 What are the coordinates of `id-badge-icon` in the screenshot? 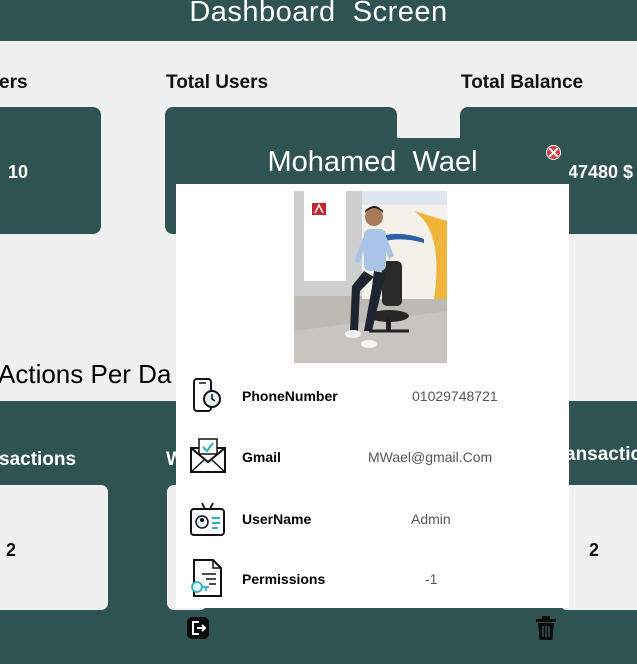 It's located at (207, 519).